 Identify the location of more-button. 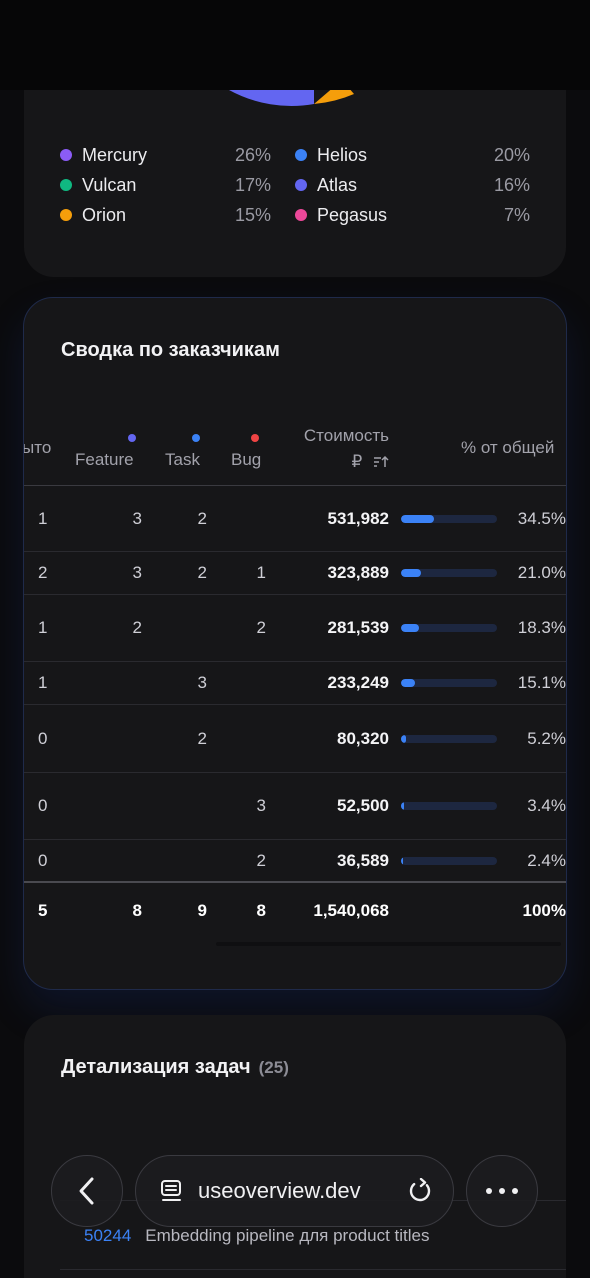
(502, 1191).